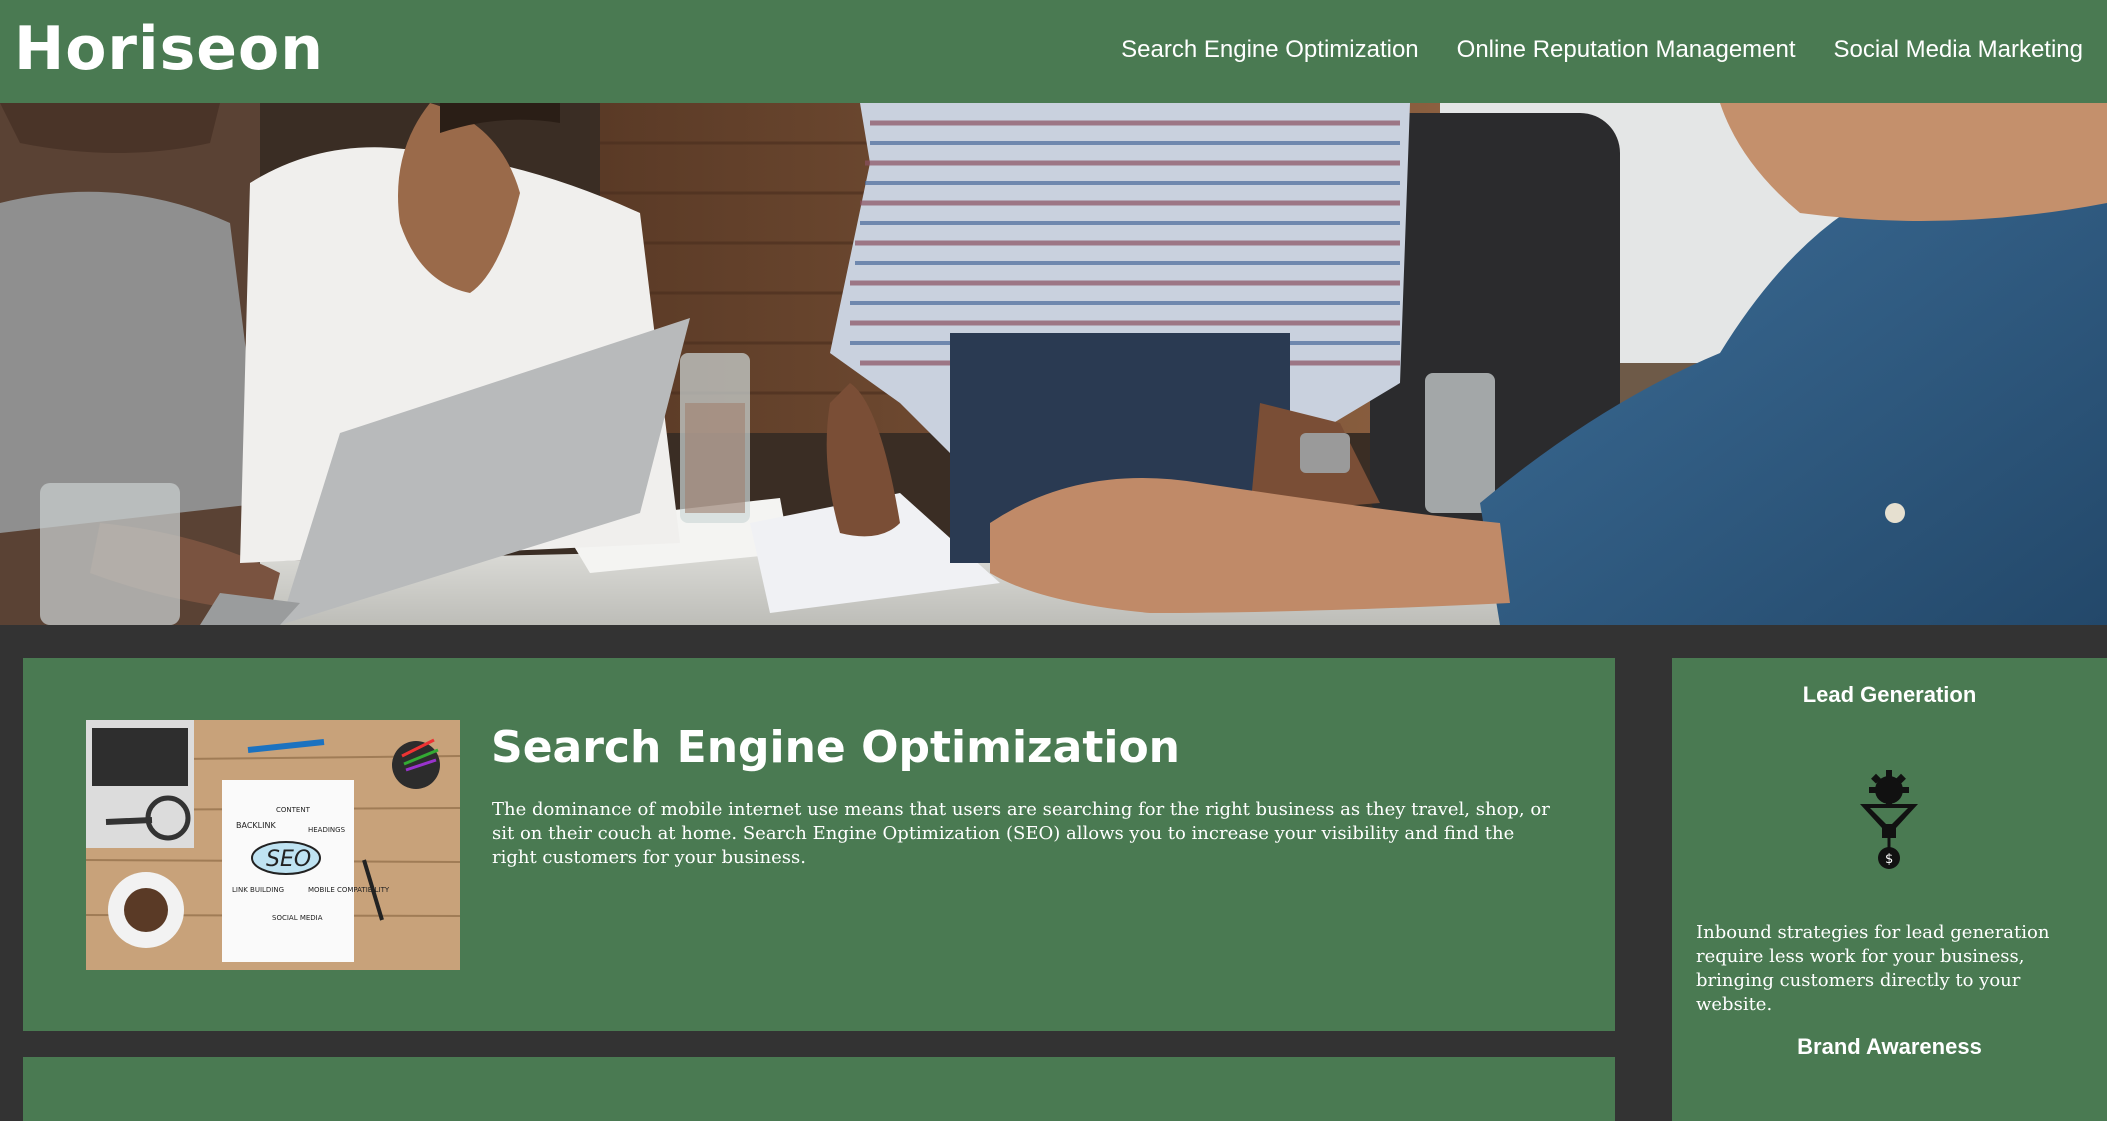 The height and width of the screenshot is (1121, 2107). What do you see at coordinates (256, 825) in the screenshot?
I see `seo-image-word-backlink: BACKLINK` at bounding box center [256, 825].